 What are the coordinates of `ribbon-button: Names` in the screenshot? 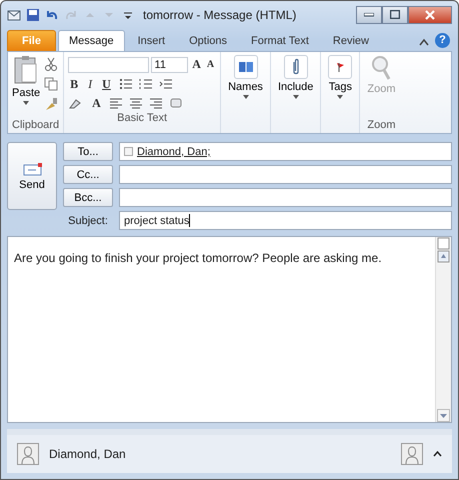 It's located at (245, 94).